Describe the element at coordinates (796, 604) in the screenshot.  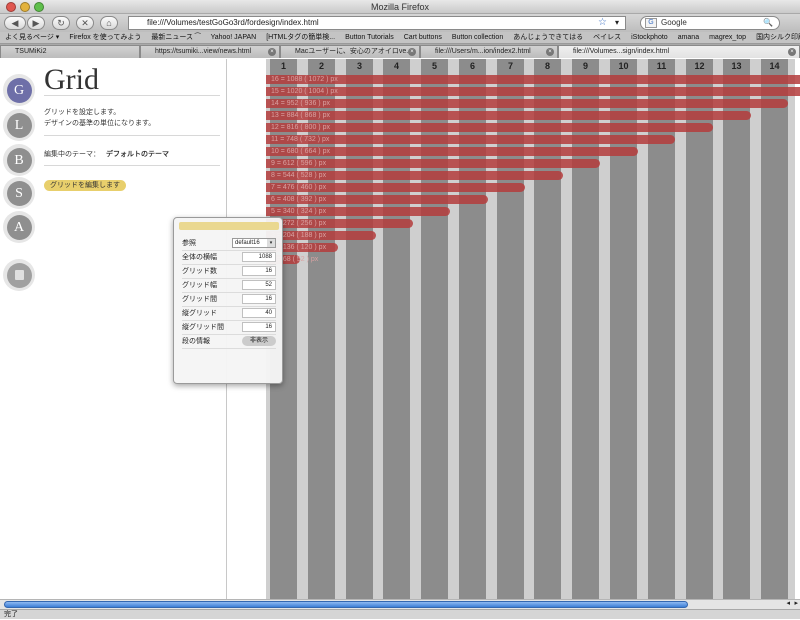
I see `scroll-right-icon: ▸` at that location.